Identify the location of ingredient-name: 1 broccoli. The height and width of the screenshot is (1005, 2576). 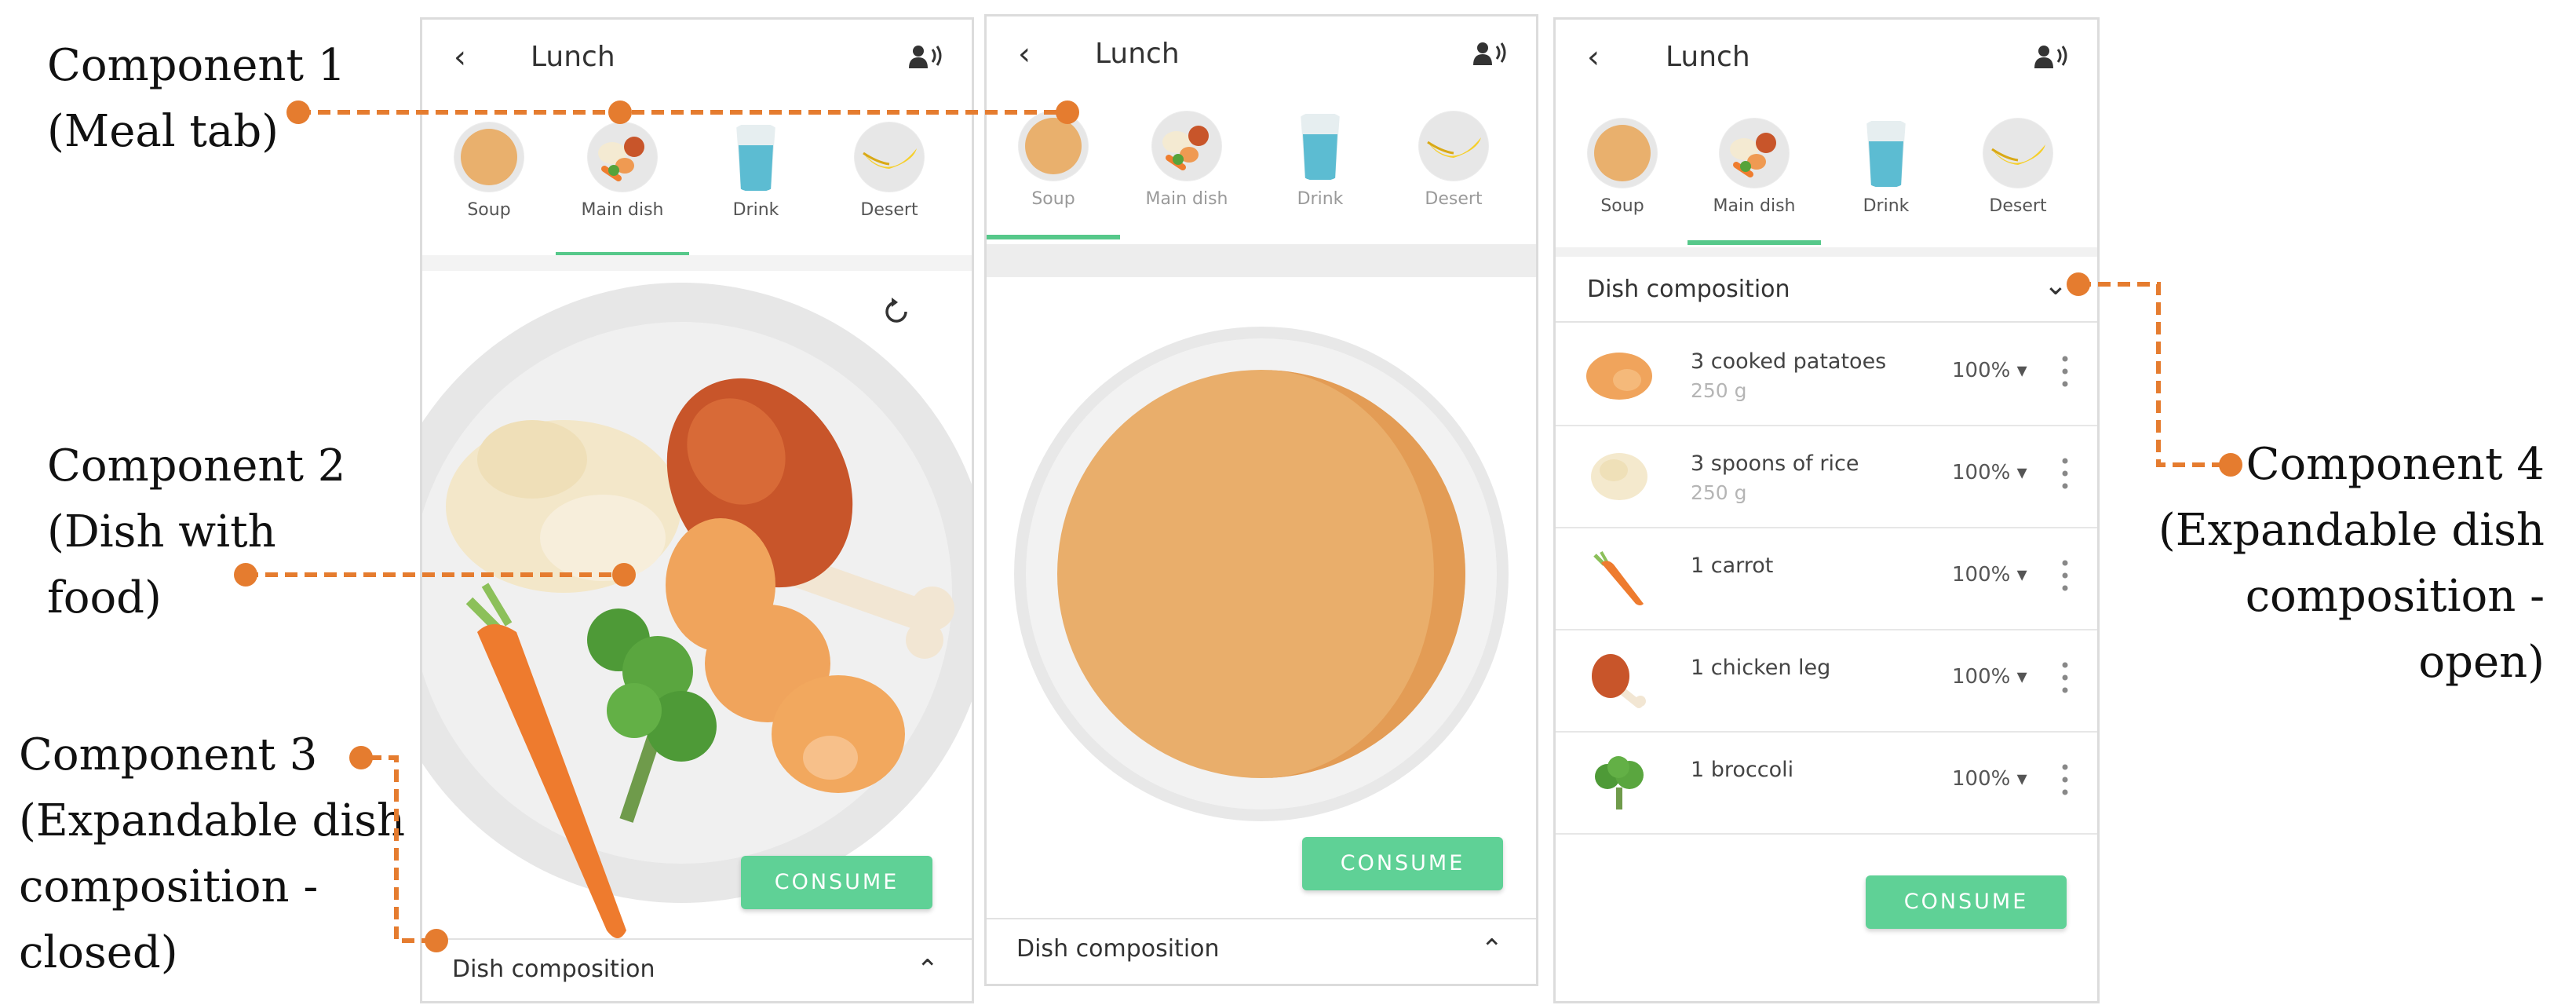
(1743, 770).